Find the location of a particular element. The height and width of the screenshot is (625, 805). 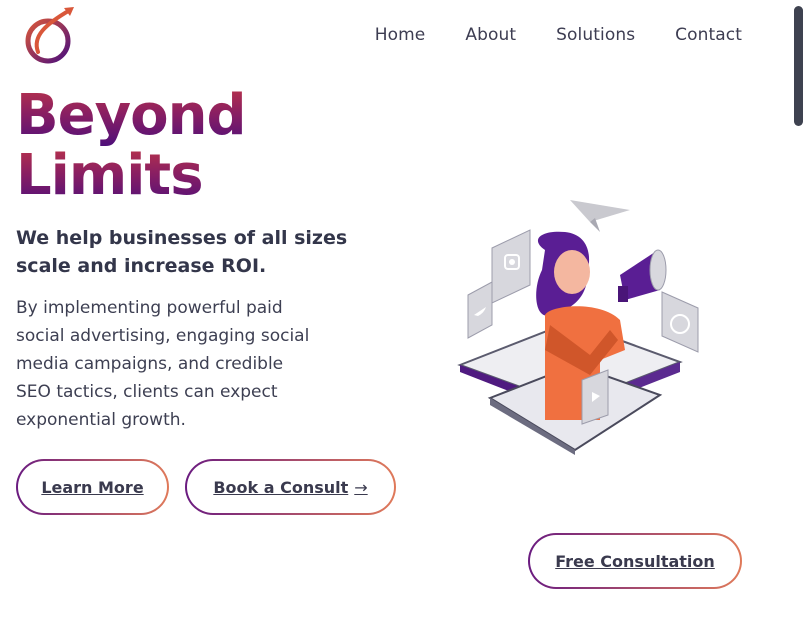

free-consultation-button: Free Consultation is located at coordinates (635, 561).